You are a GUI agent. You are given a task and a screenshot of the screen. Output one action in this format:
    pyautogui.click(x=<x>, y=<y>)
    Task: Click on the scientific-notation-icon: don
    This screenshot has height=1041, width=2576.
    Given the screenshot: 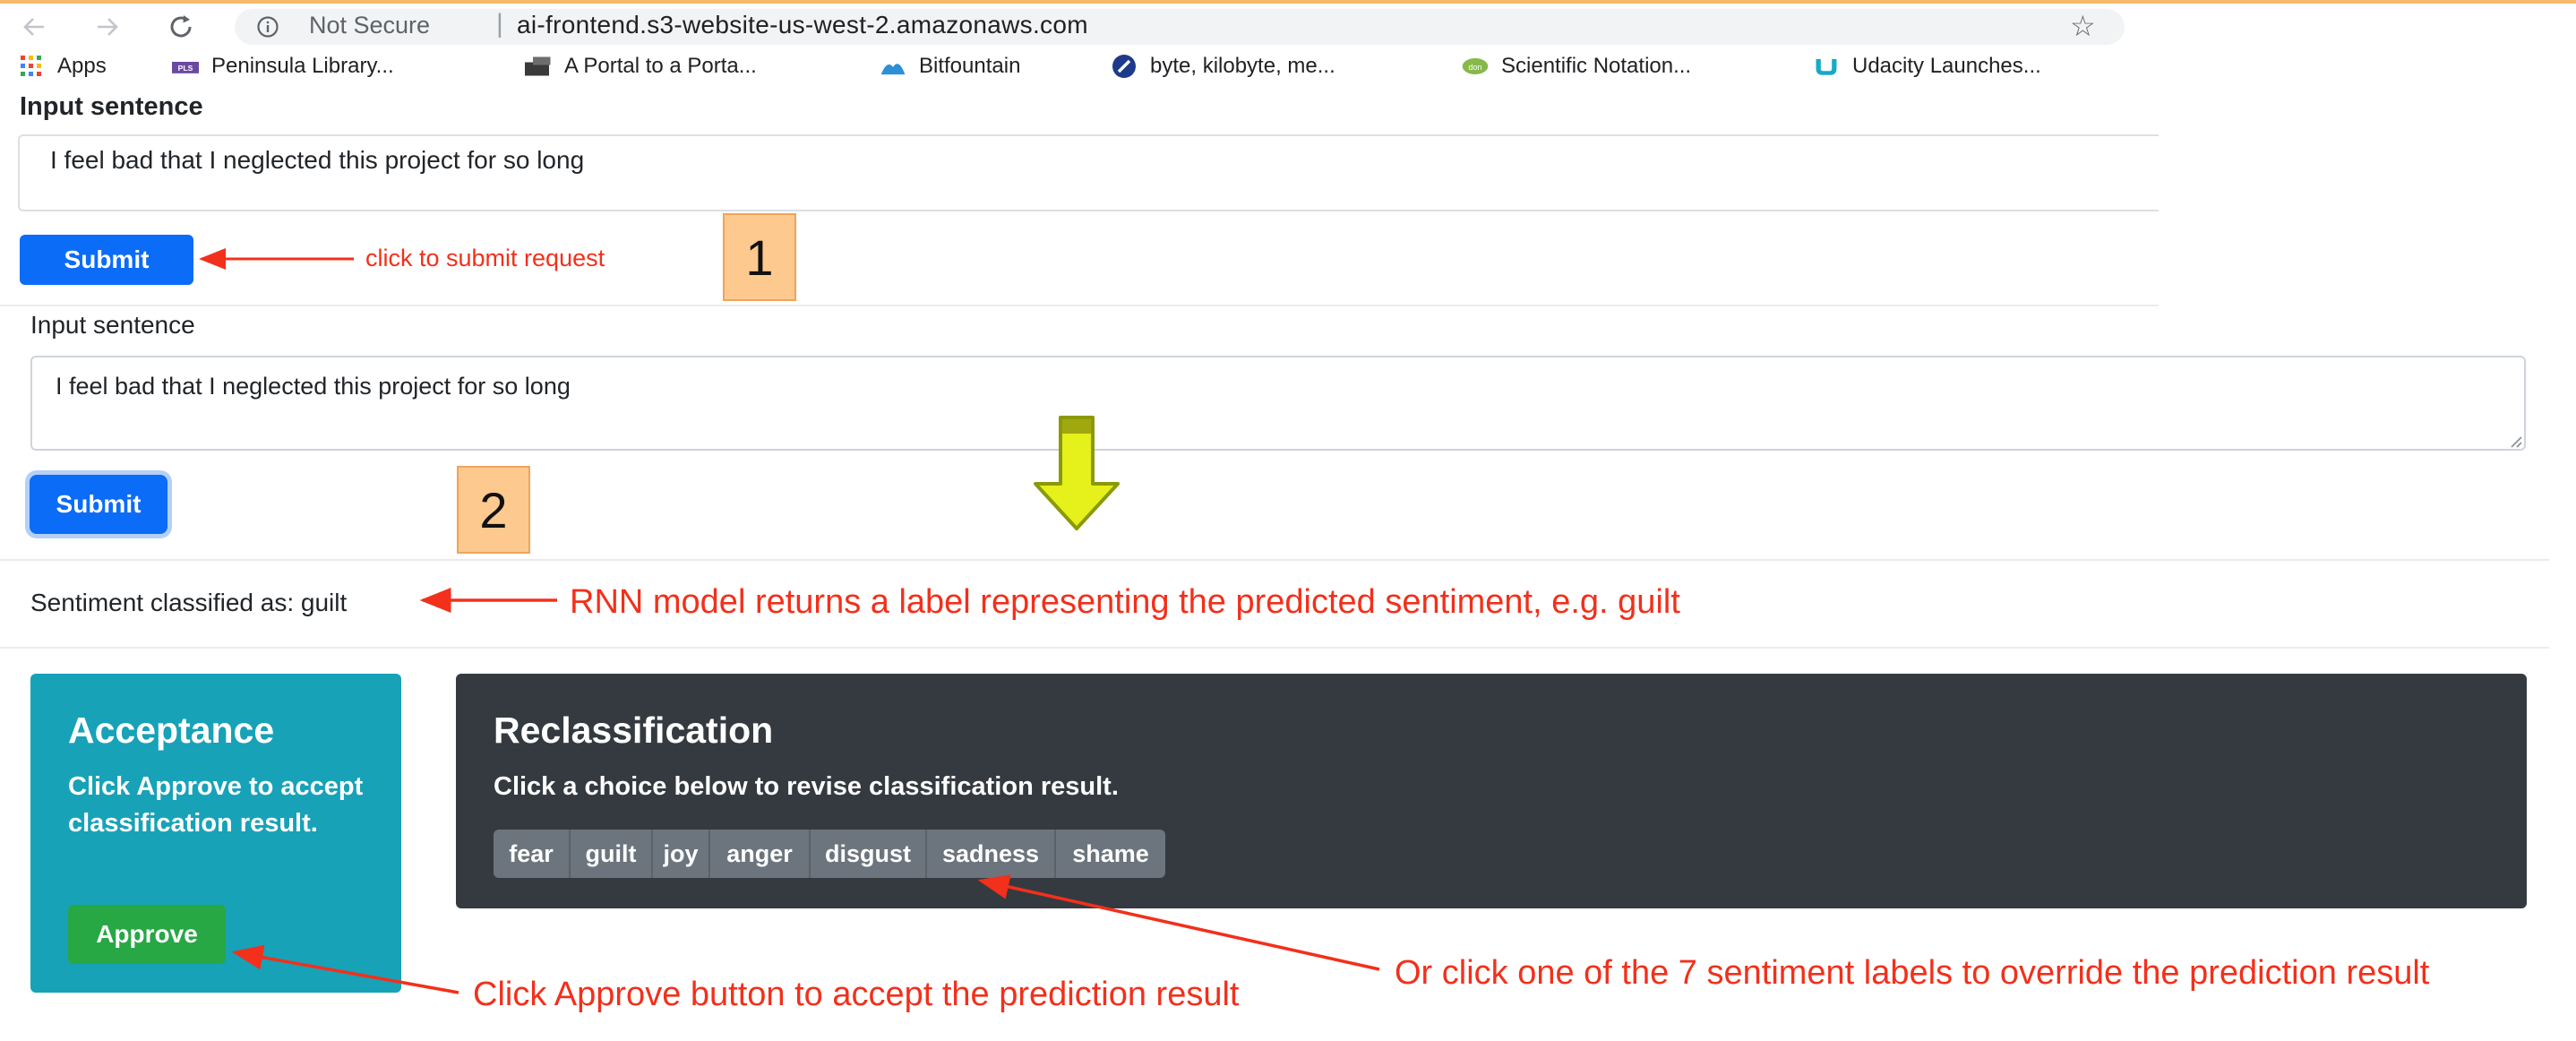 What is the action you would take?
    pyautogui.click(x=1475, y=66)
    